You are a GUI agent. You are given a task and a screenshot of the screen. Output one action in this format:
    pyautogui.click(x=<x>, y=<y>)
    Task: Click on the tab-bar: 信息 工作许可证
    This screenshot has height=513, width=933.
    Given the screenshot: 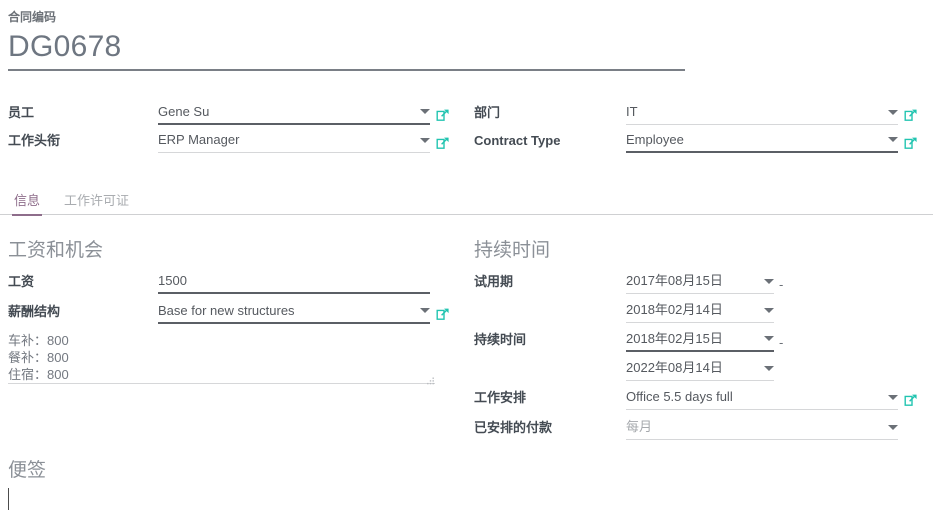 What is the action you would take?
    pyautogui.click(x=466, y=202)
    